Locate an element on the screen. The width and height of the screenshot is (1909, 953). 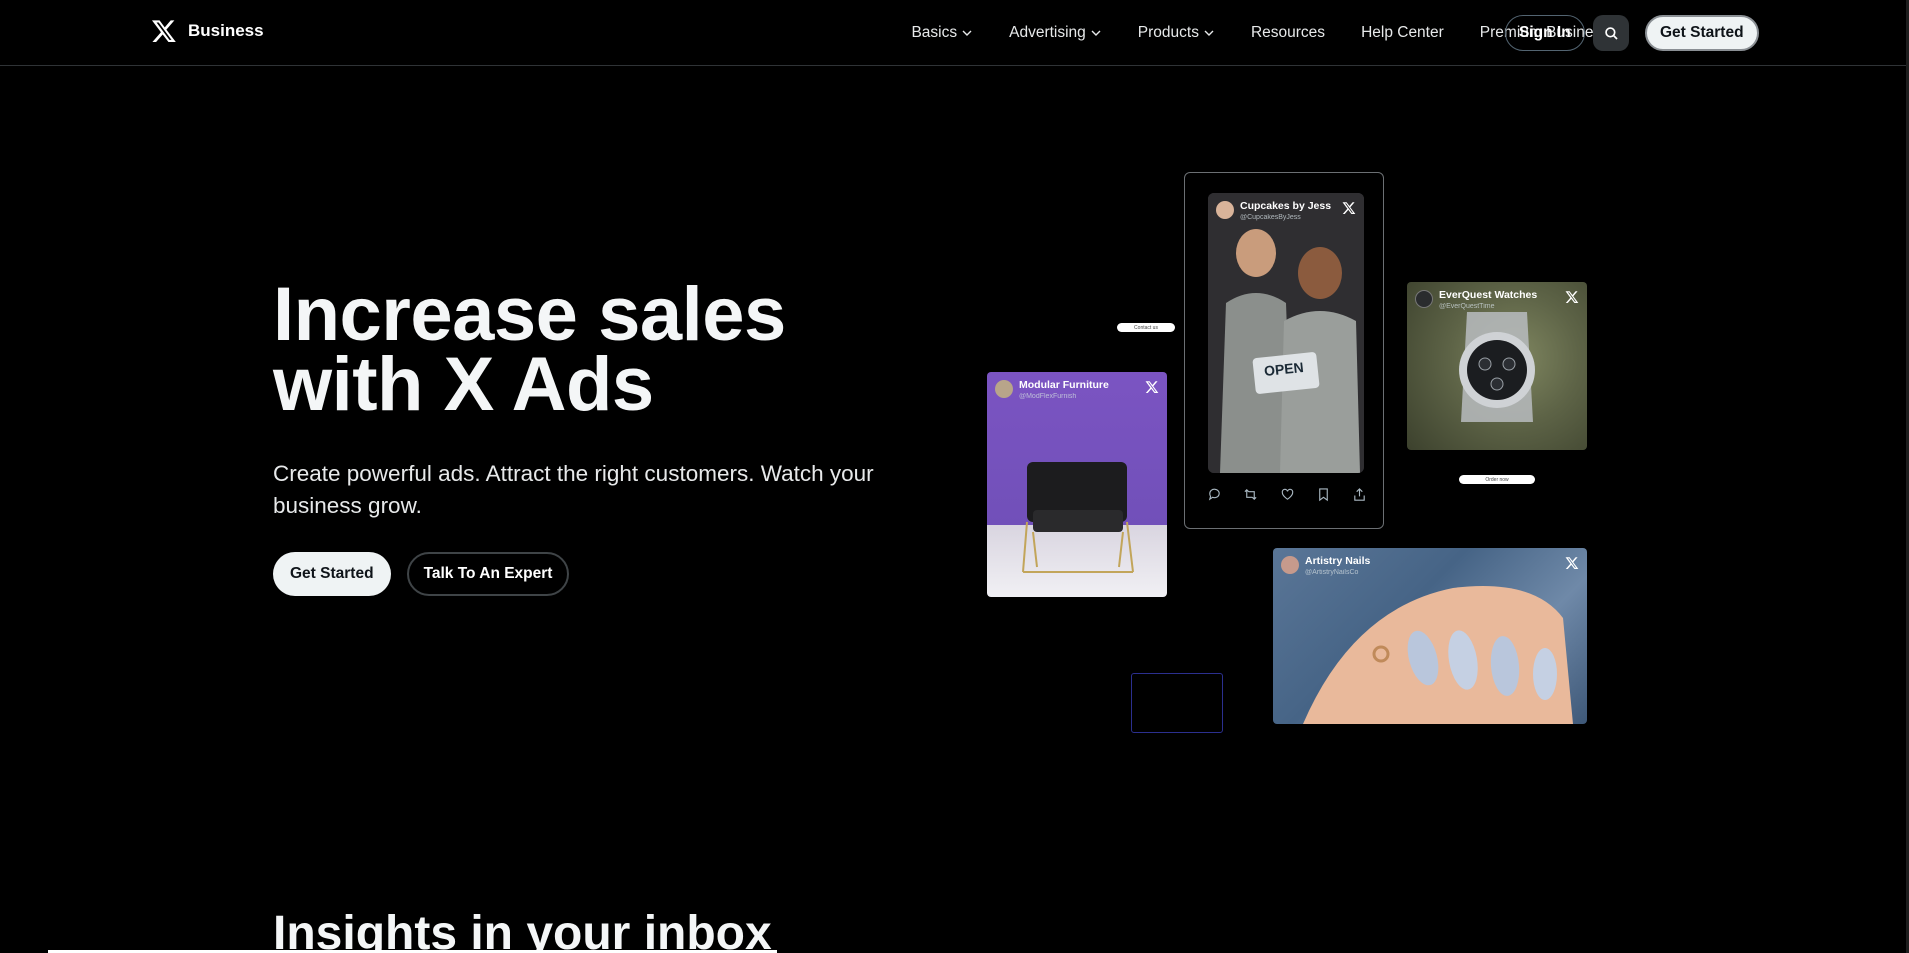
nav-advertising: Advertising is located at coordinates (1055, 33).